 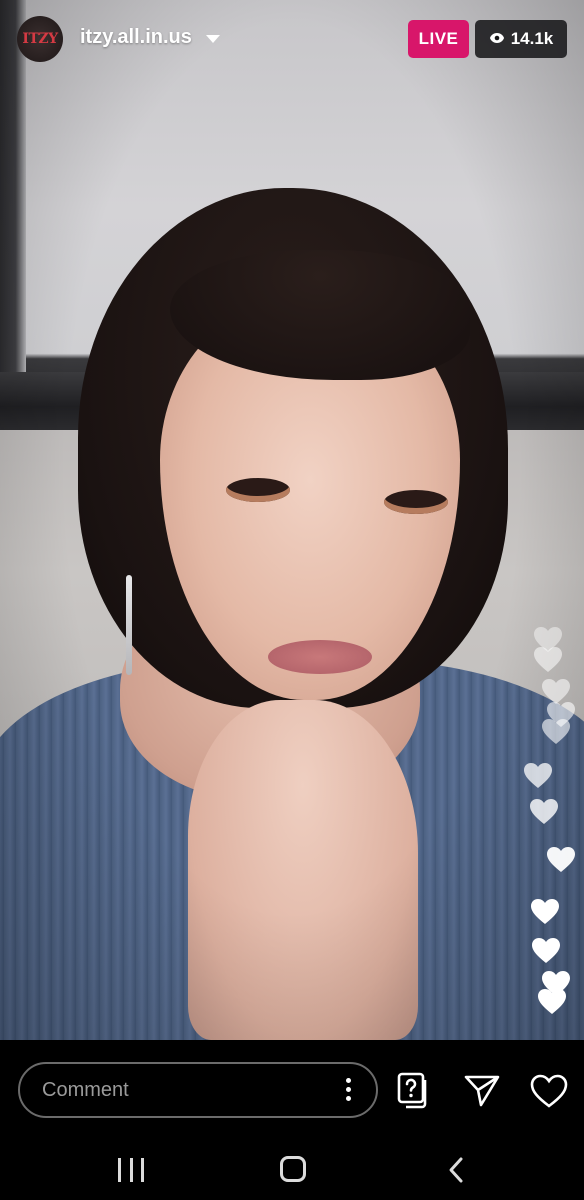 I want to click on comment-input, so click(x=177, y=1090).